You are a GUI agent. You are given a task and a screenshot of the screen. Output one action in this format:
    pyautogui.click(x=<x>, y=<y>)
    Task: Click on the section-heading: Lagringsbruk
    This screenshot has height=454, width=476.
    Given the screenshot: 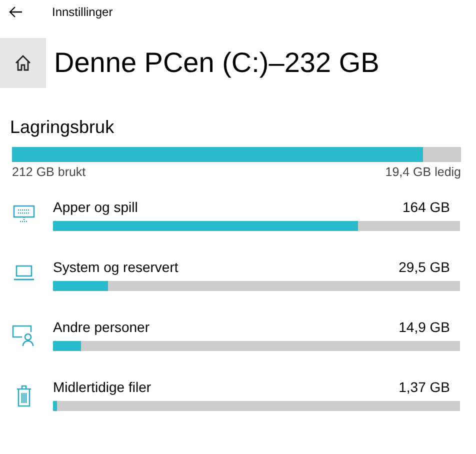 What is the action you would take?
    pyautogui.click(x=63, y=128)
    